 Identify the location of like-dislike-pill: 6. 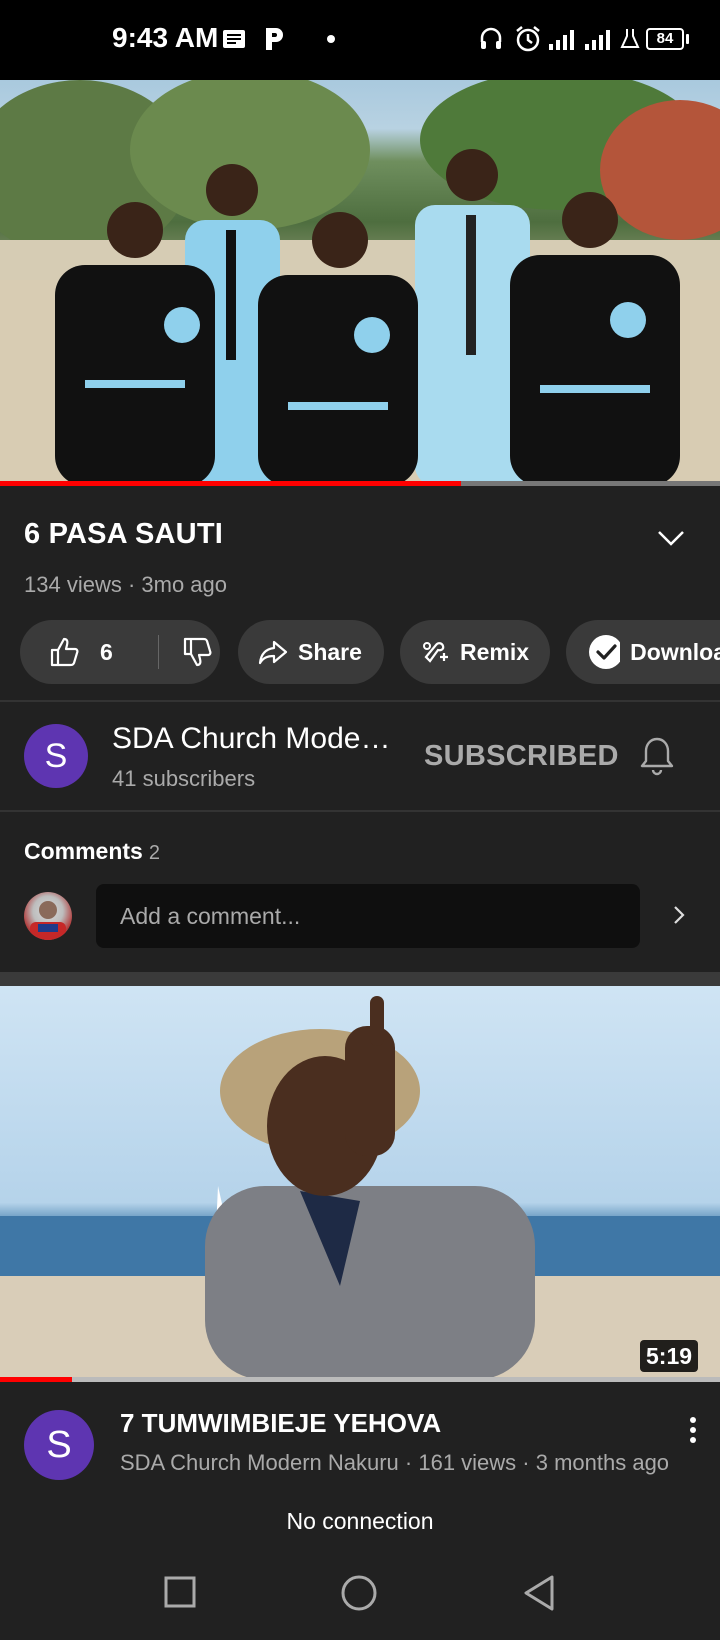
(120, 652).